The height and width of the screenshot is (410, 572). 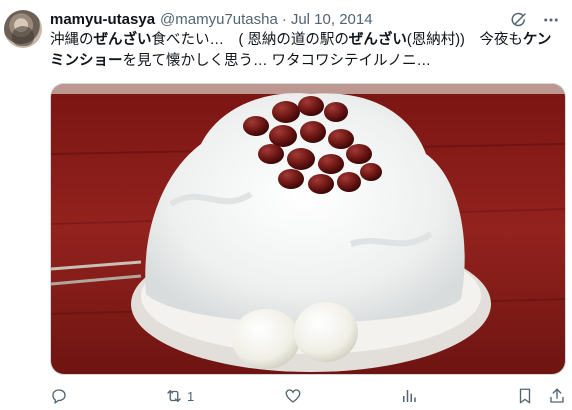 What do you see at coordinates (174, 396) in the screenshot?
I see `retweet-icon` at bounding box center [174, 396].